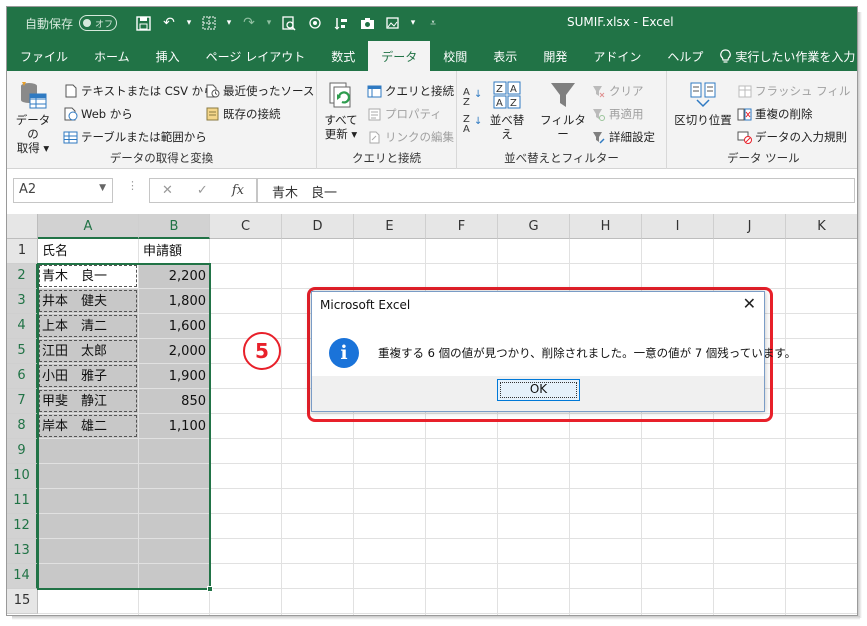 This screenshot has width=867, height=626. I want to click on row-header-6: 6, so click(22, 376).